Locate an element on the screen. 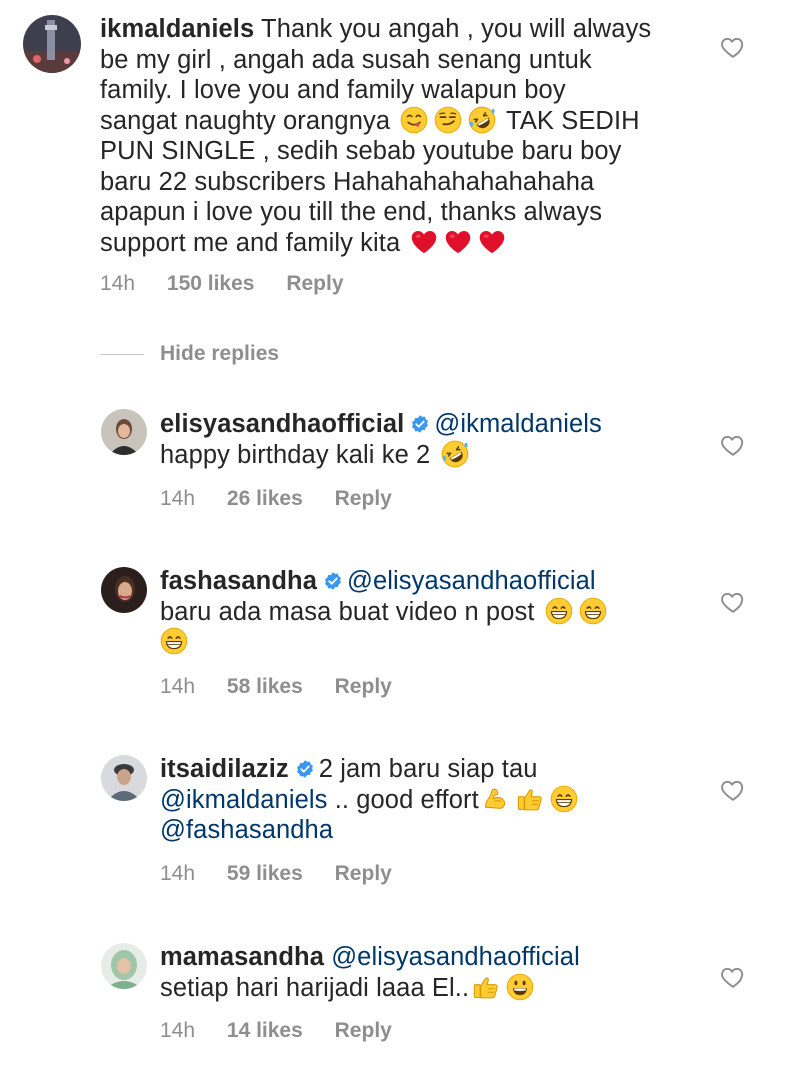 The width and height of the screenshot is (785, 1080). username: mamasandha is located at coordinates (242, 957).